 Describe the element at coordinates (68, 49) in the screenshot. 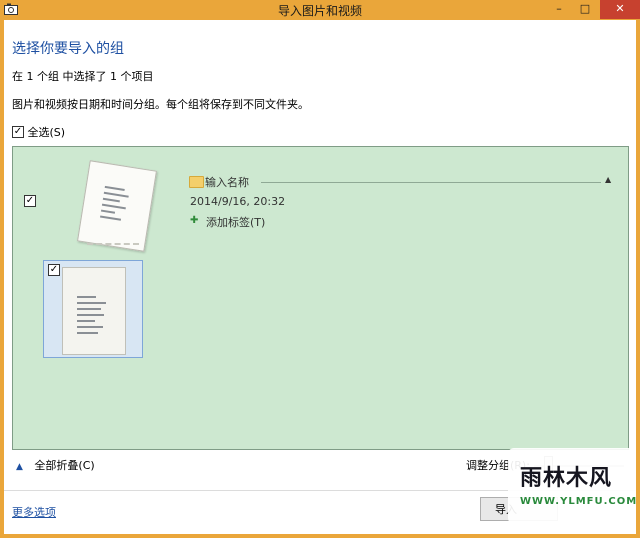

I see `page-title: 选择你要导入的组` at that location.